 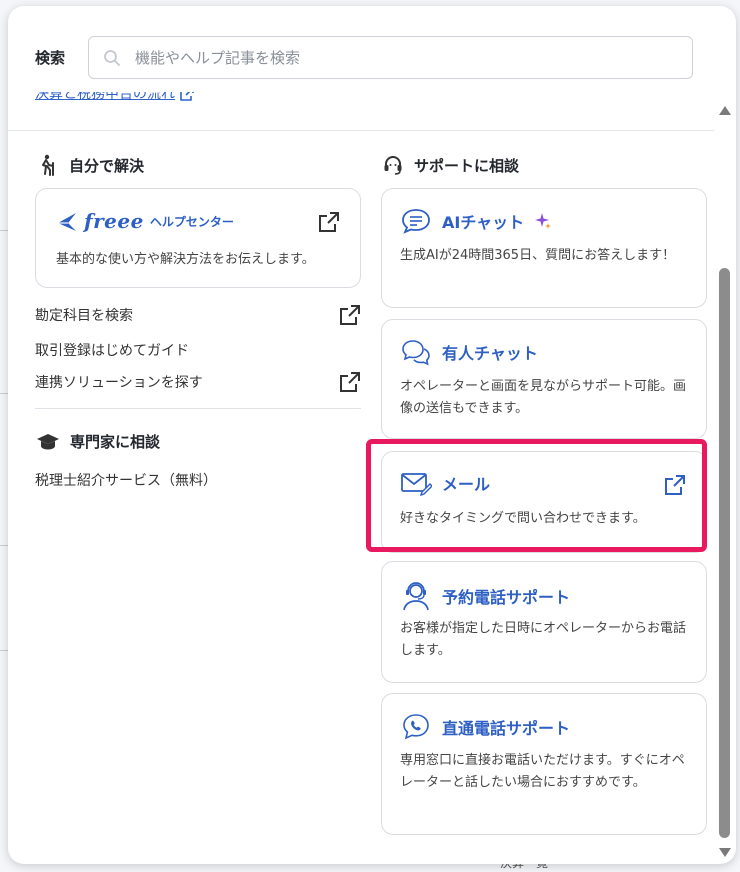 I want to click on search-input, so click(x=405, y=57).